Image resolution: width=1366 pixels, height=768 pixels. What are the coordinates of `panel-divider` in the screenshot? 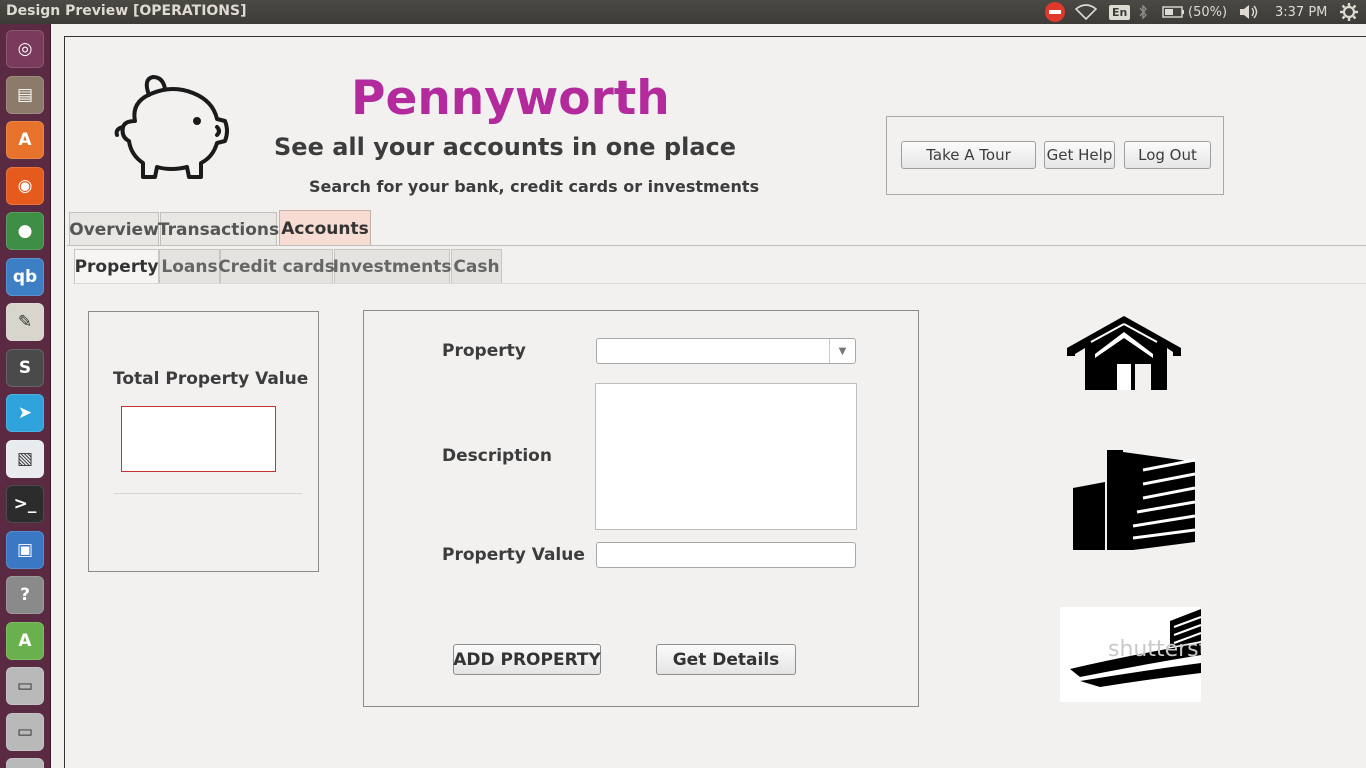 It's located at (208, 493).